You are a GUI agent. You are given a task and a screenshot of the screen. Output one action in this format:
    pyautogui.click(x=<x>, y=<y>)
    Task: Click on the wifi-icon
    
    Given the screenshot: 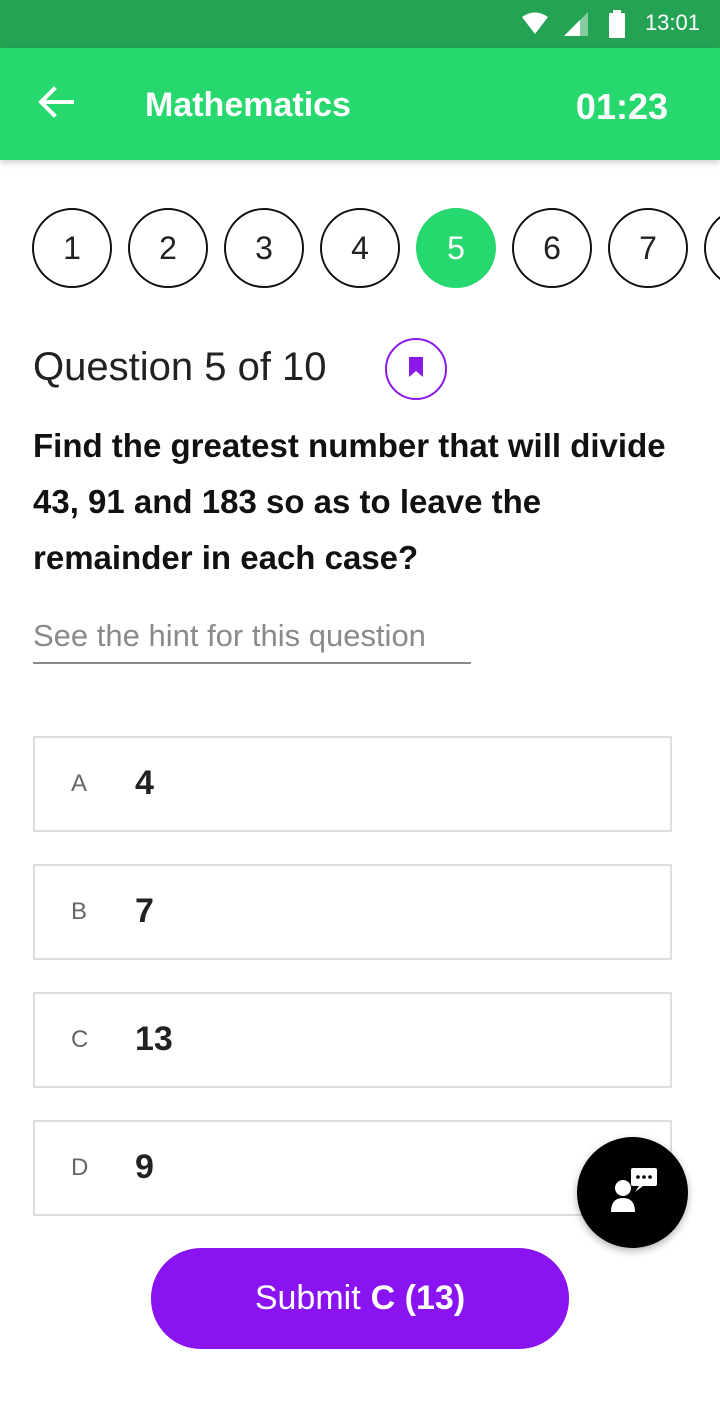 What is the action you would take?
    pyautogui.click(x=535, y=25)
    